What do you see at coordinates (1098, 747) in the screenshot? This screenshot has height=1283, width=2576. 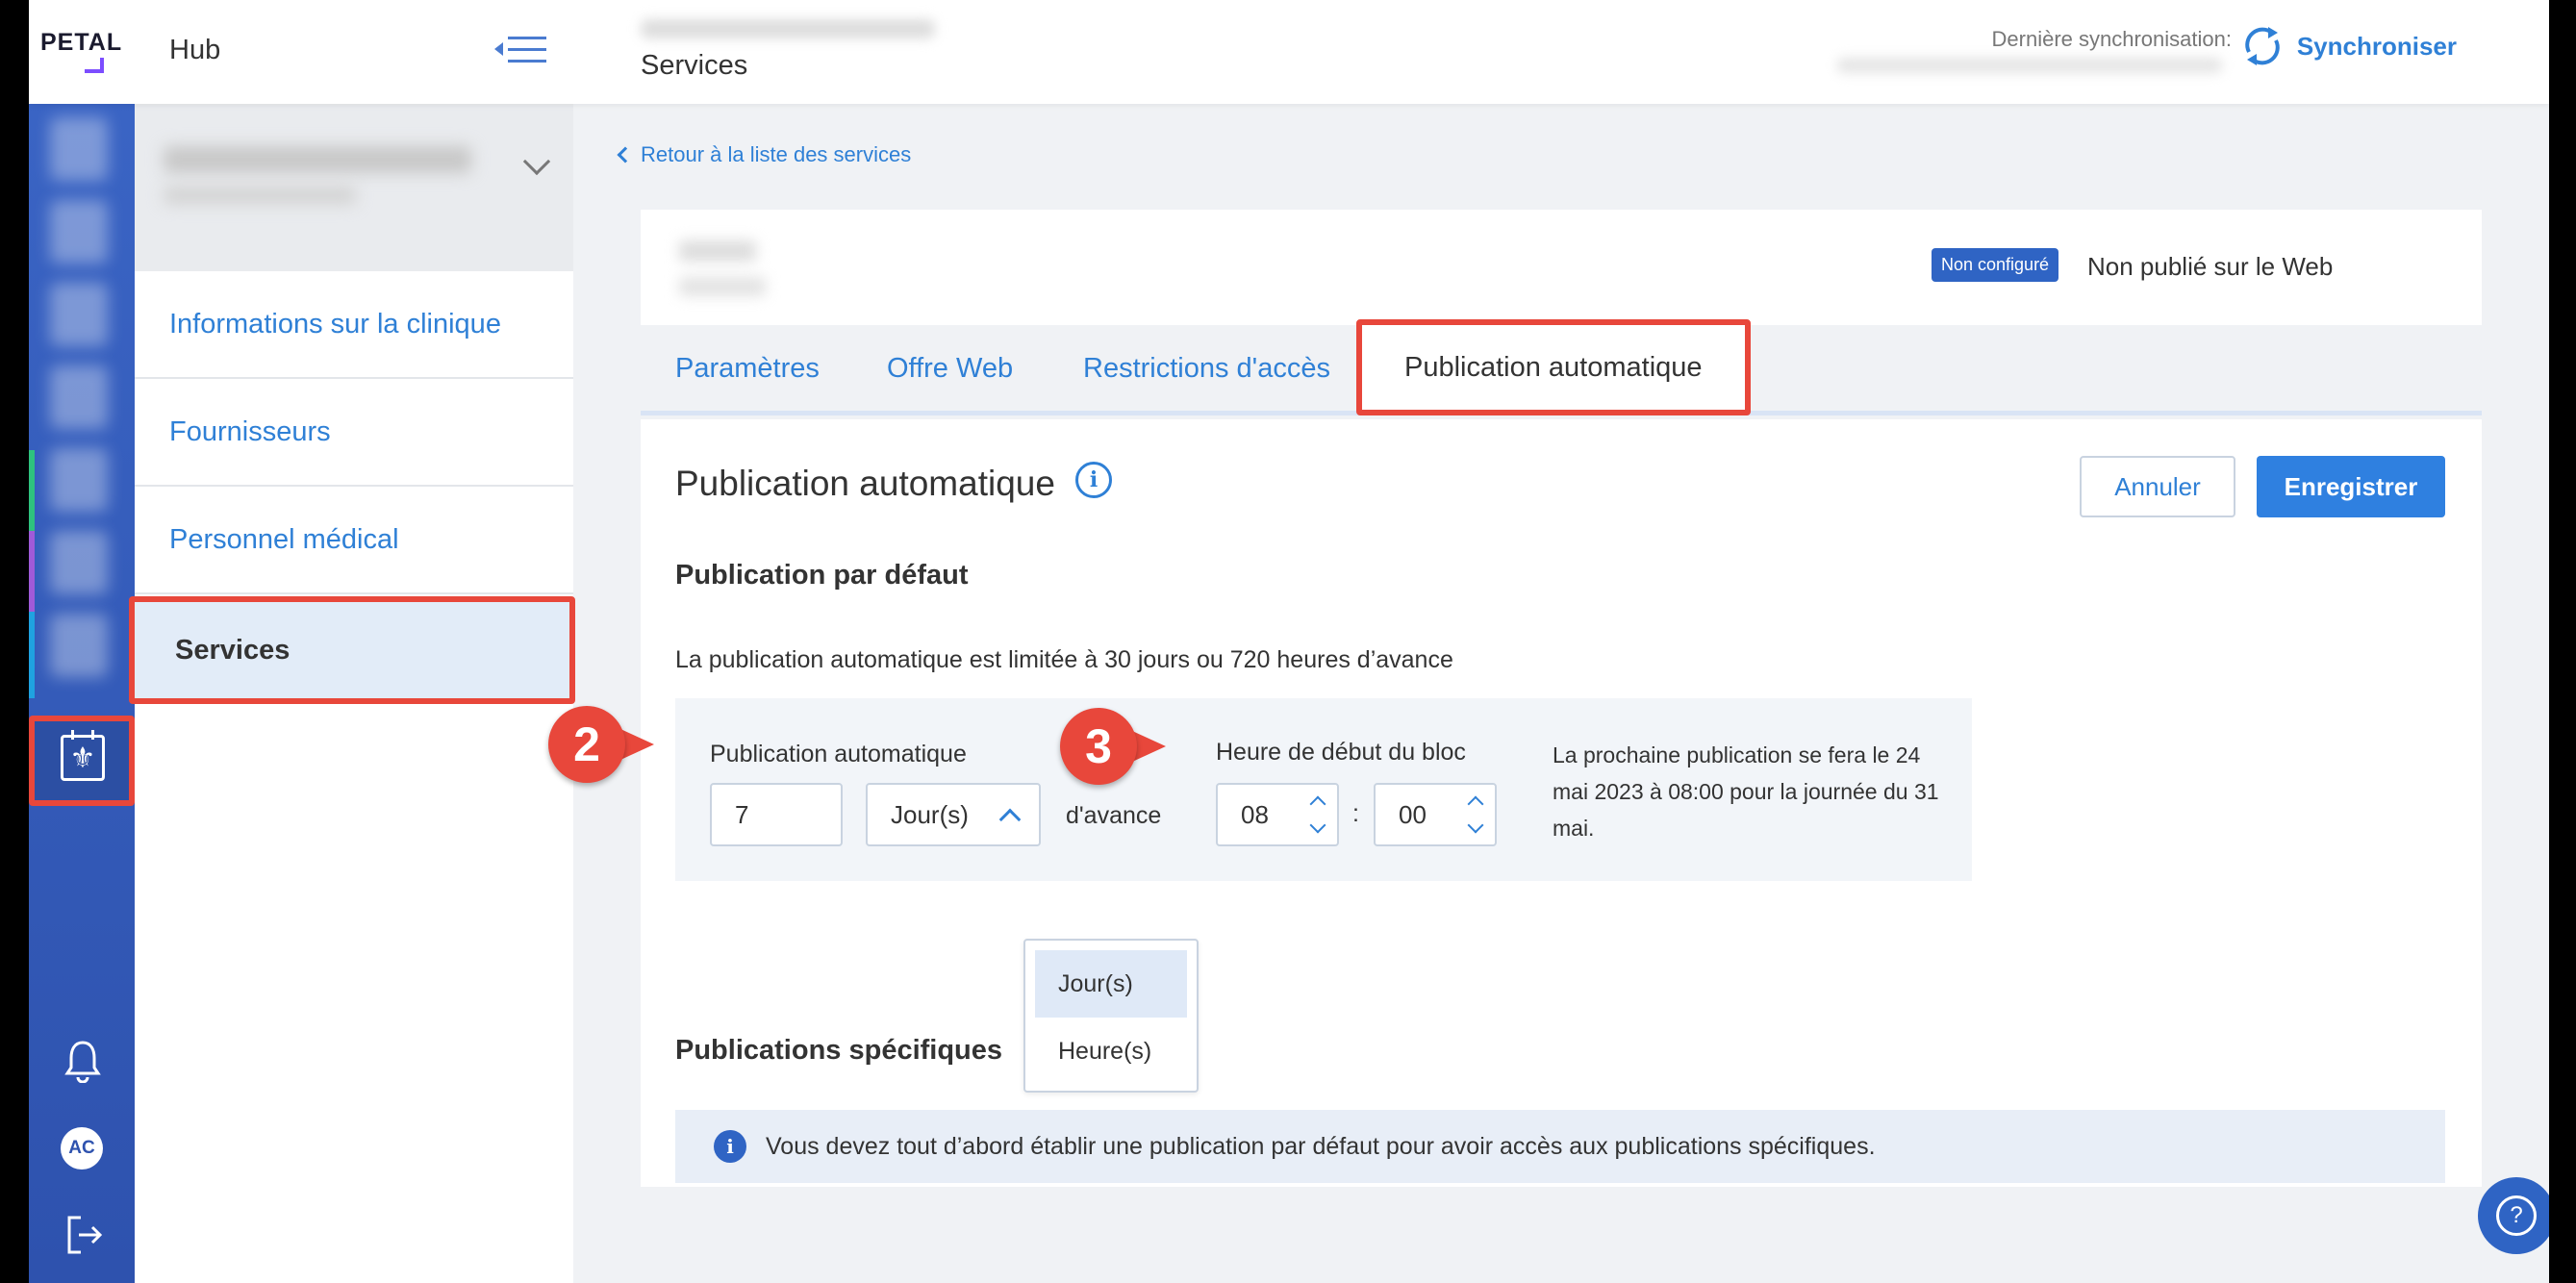 I see `step-3-number: 3` at bounding box center [1098, 747].